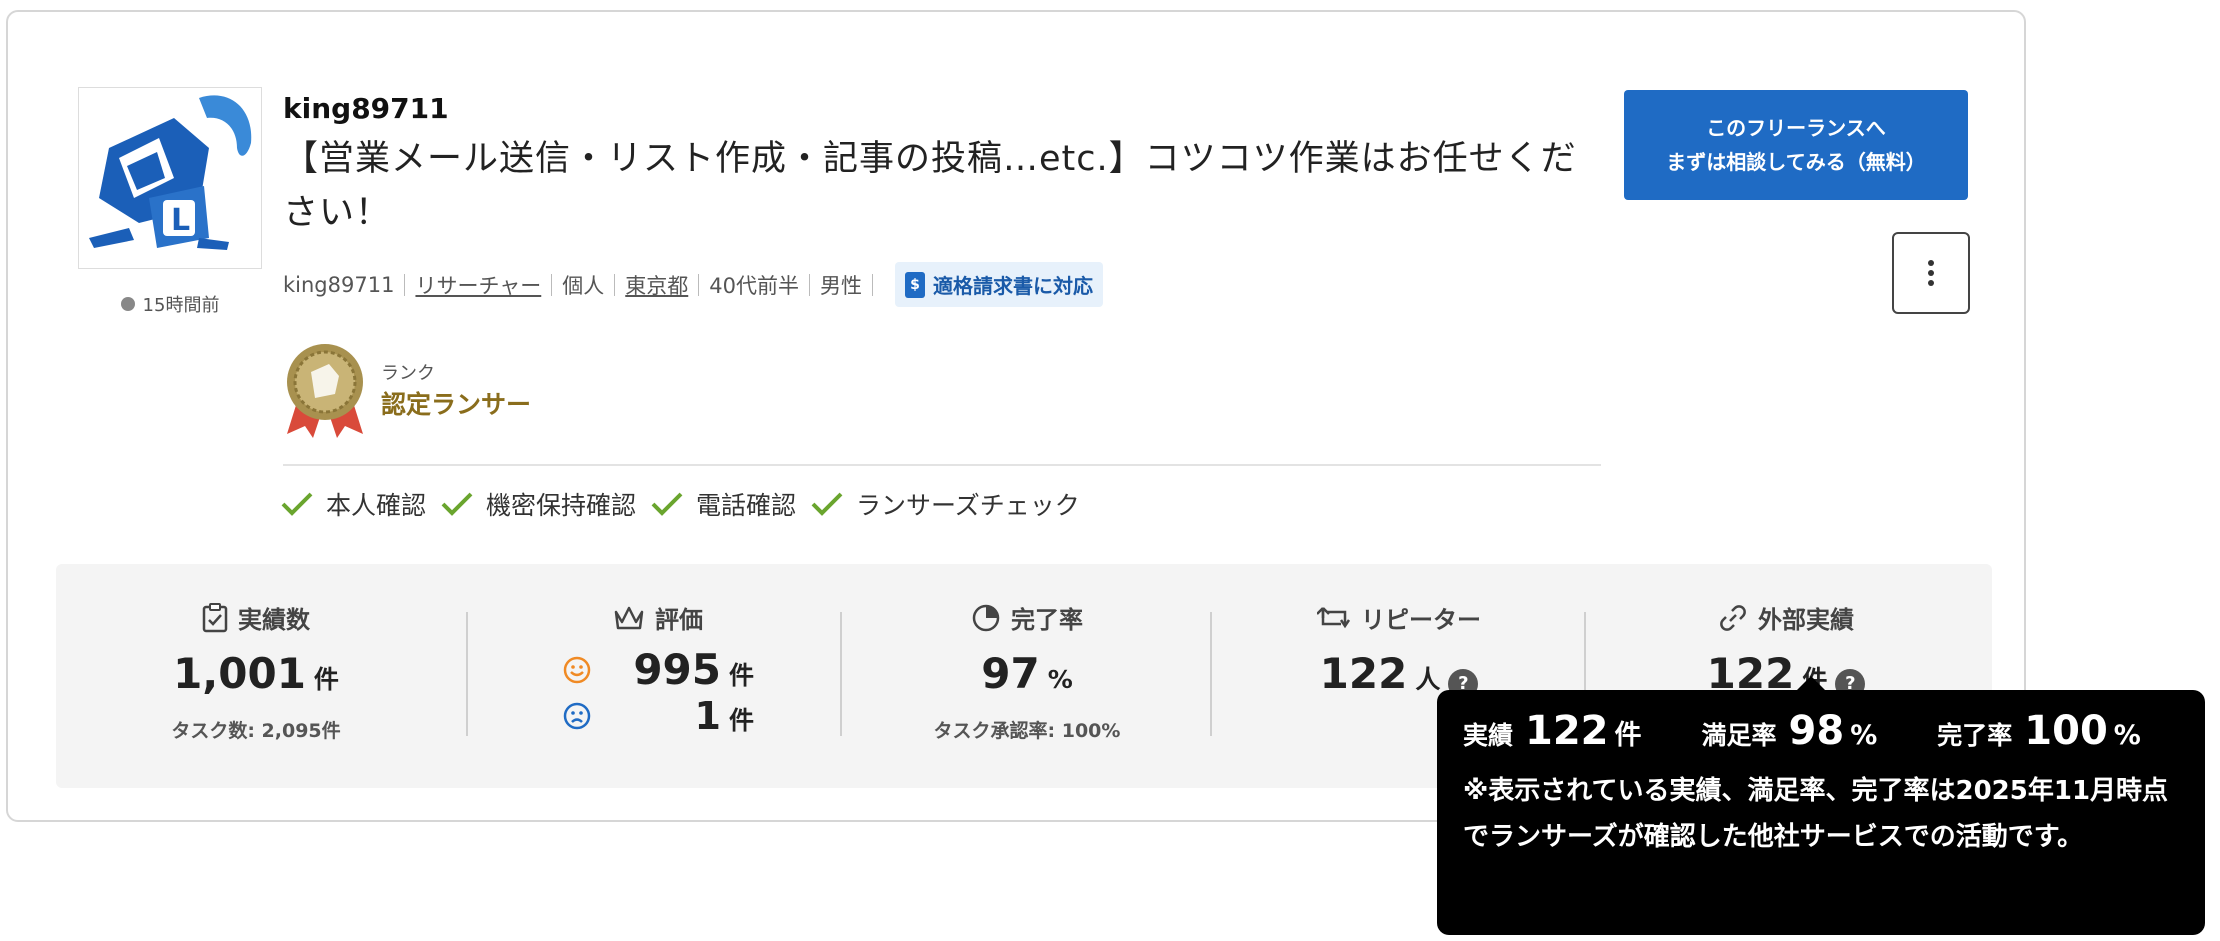 This screenshot has height=941, width=2220. What do you see at coordinates (741, 720) in the screenshot?
I see `rating-bad-unit: 件` at bounding box center [741, 720].